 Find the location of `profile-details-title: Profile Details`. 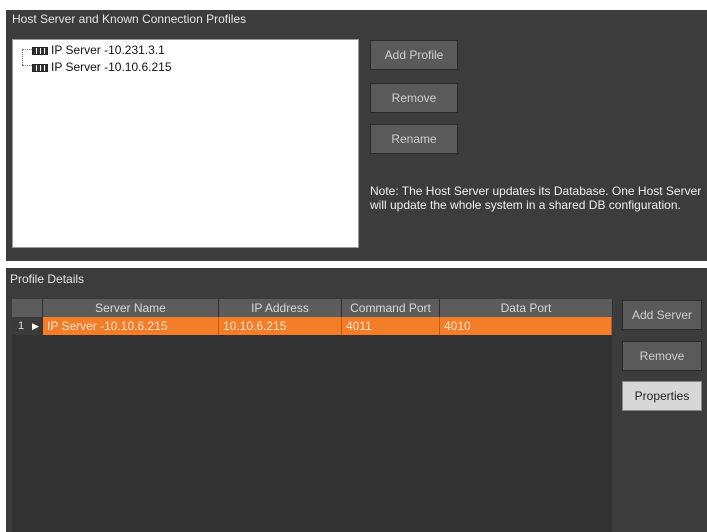

profile-details-title: Profile Details is located at coordinates (47, 279).